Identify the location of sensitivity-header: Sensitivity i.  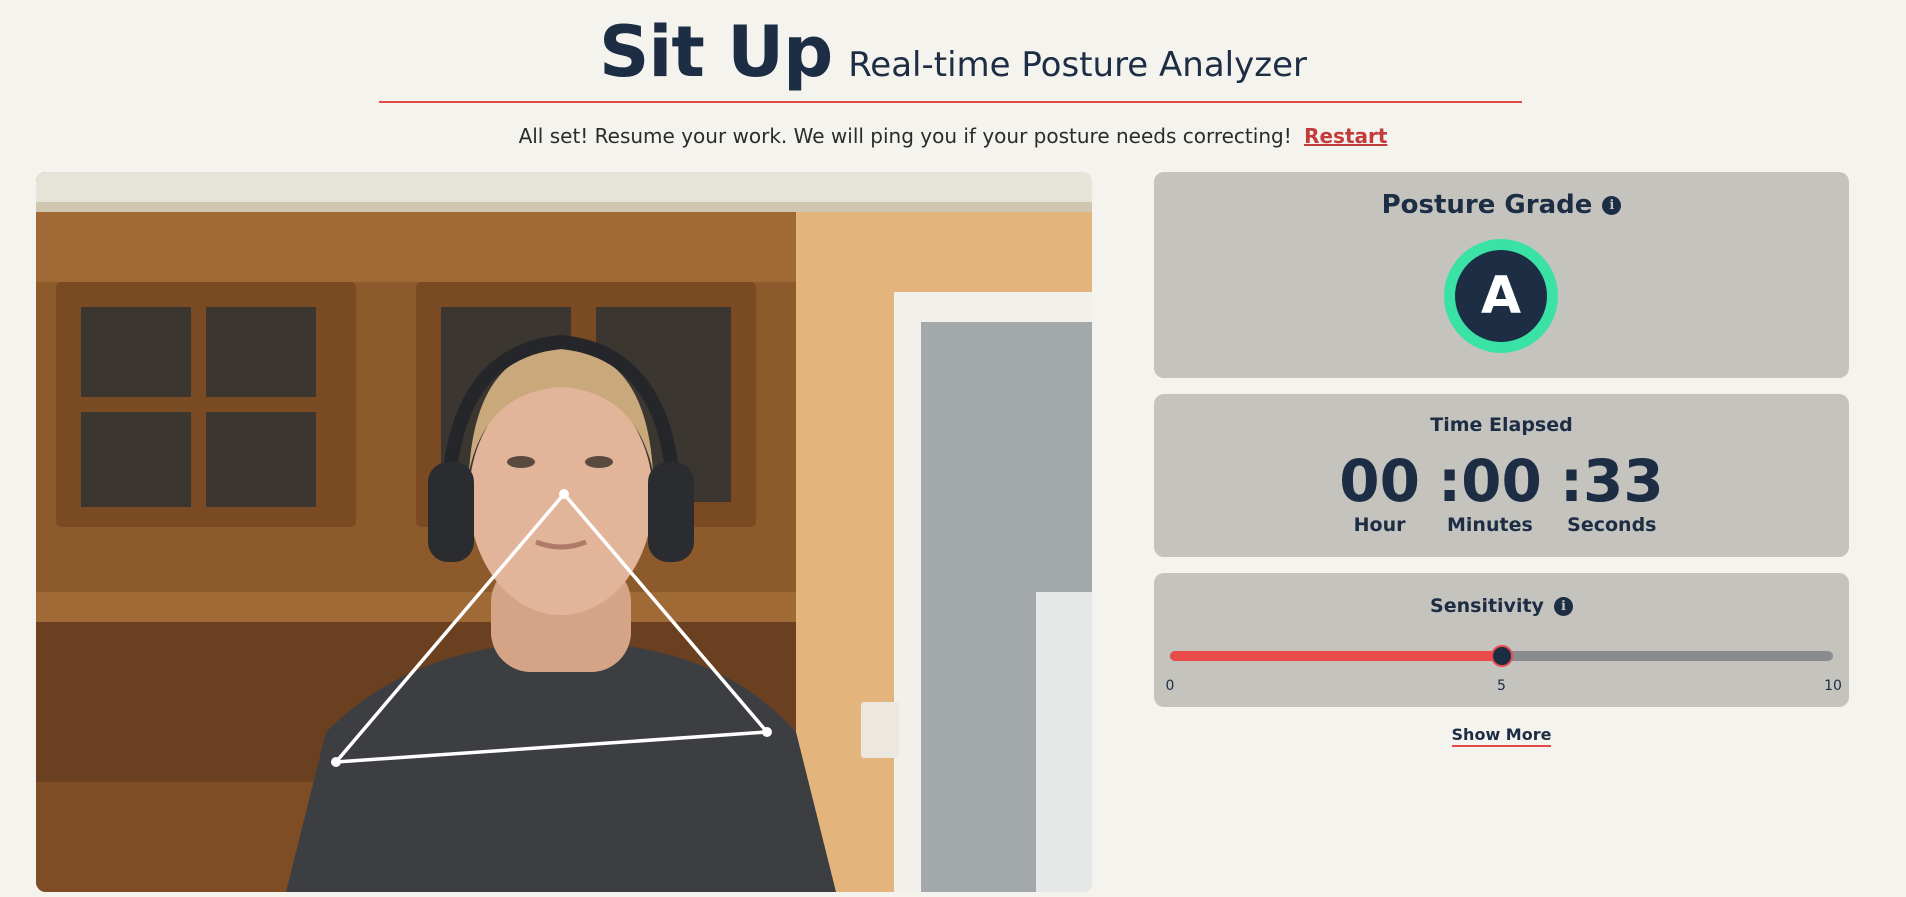
(1501, 595).